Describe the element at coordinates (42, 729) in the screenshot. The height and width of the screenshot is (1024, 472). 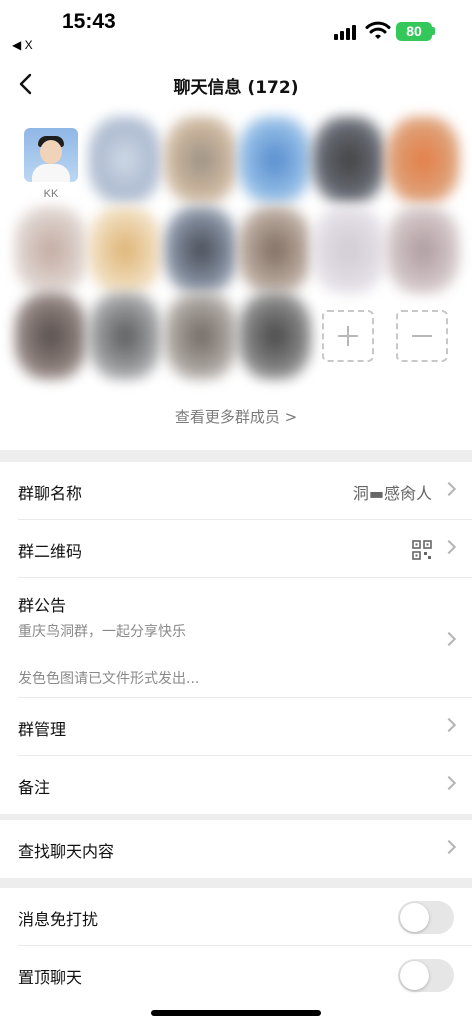
I see `group-manage-label: 群管理` at that location.